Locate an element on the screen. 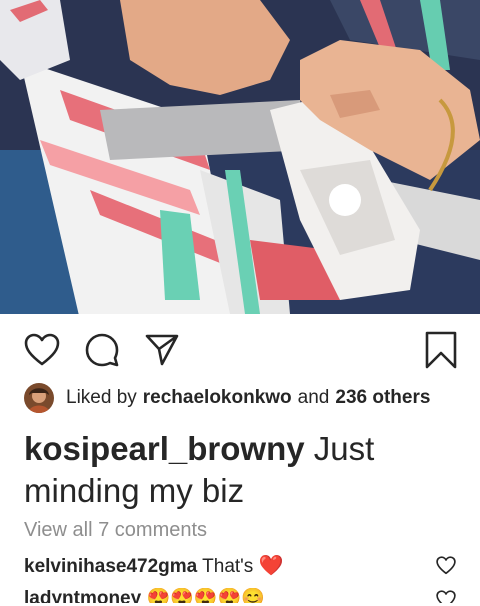  bookmark-icon is located at coordinates (441, 350).